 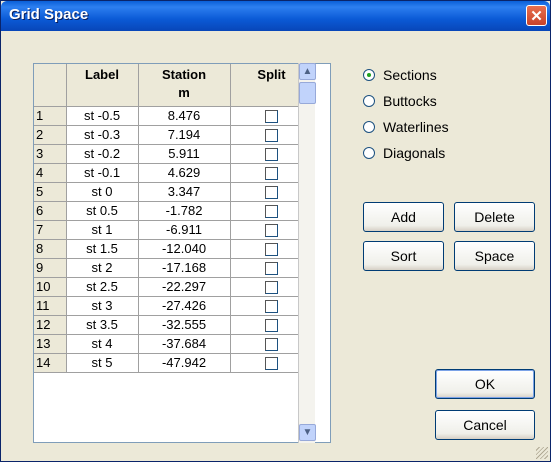 What do you see at coordinates (307, 93) in the screenshot?
I see `scrollbar-thumb` at bounding box center [307, 93].